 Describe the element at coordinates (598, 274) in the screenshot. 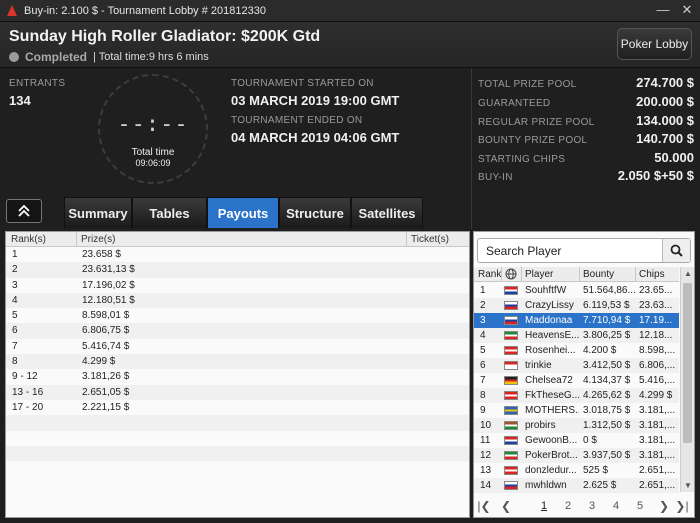

I see `column-header-bounty: Bounty` at that location.